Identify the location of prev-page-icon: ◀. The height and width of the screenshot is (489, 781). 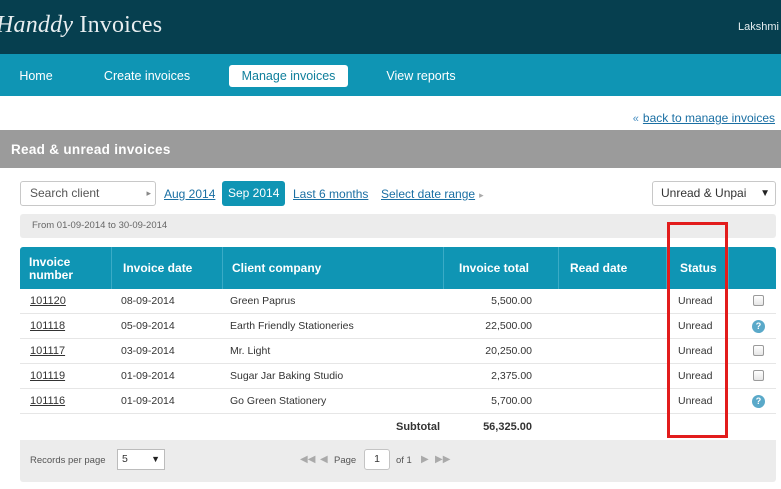
(324, 459).